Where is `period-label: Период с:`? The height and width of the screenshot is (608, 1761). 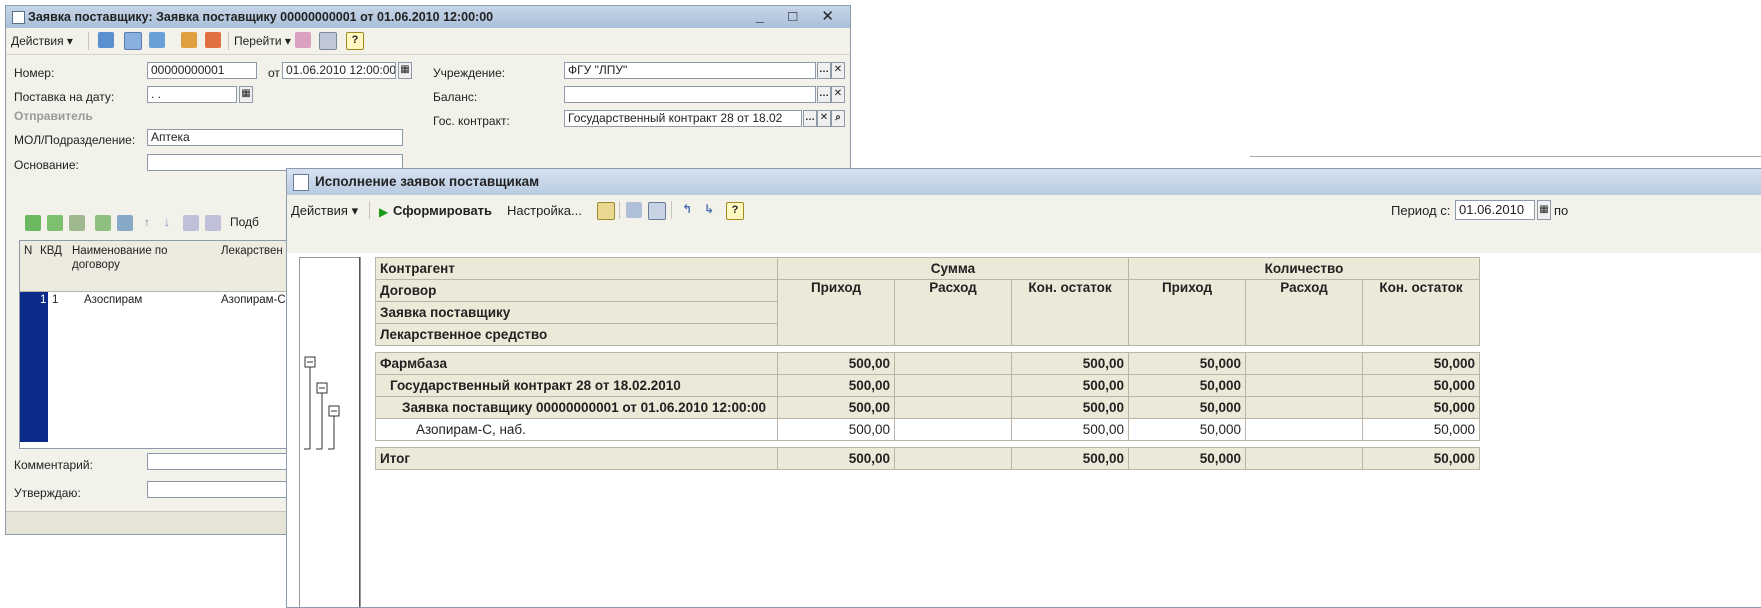
period-label: Период с: is located at coordinates (1421, 210).